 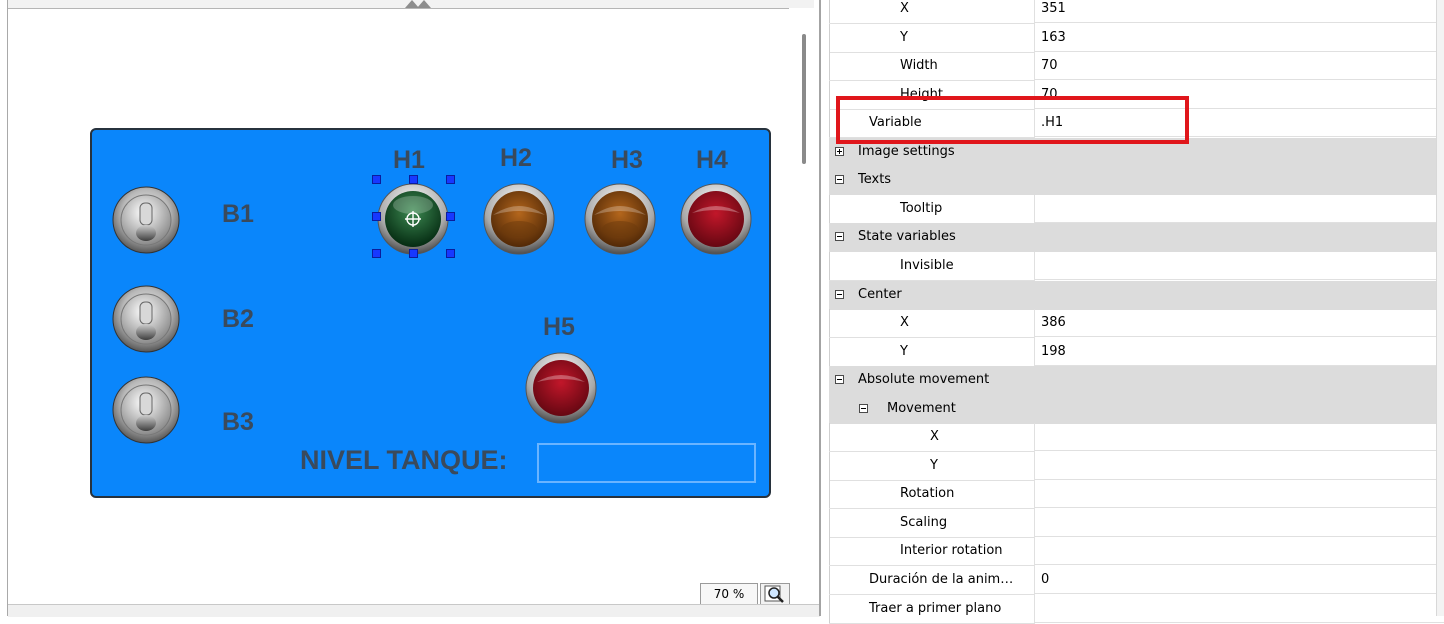 I want to click on toggle-switch-b1, so click(x=146, y=220).